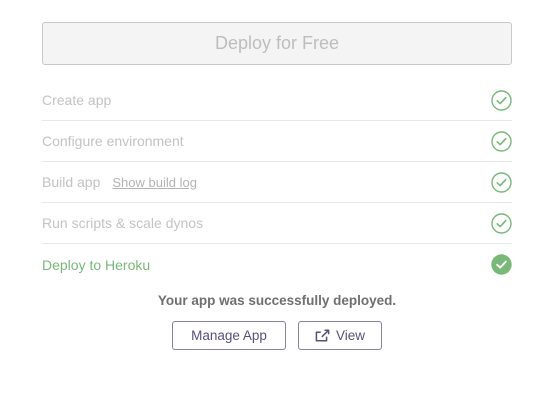 The width and height of the screenshot is (560, 407). What do you see at coordinates (350, 335) in the screenshot?
I see `view-label: View` at bounding box center [350, 335].